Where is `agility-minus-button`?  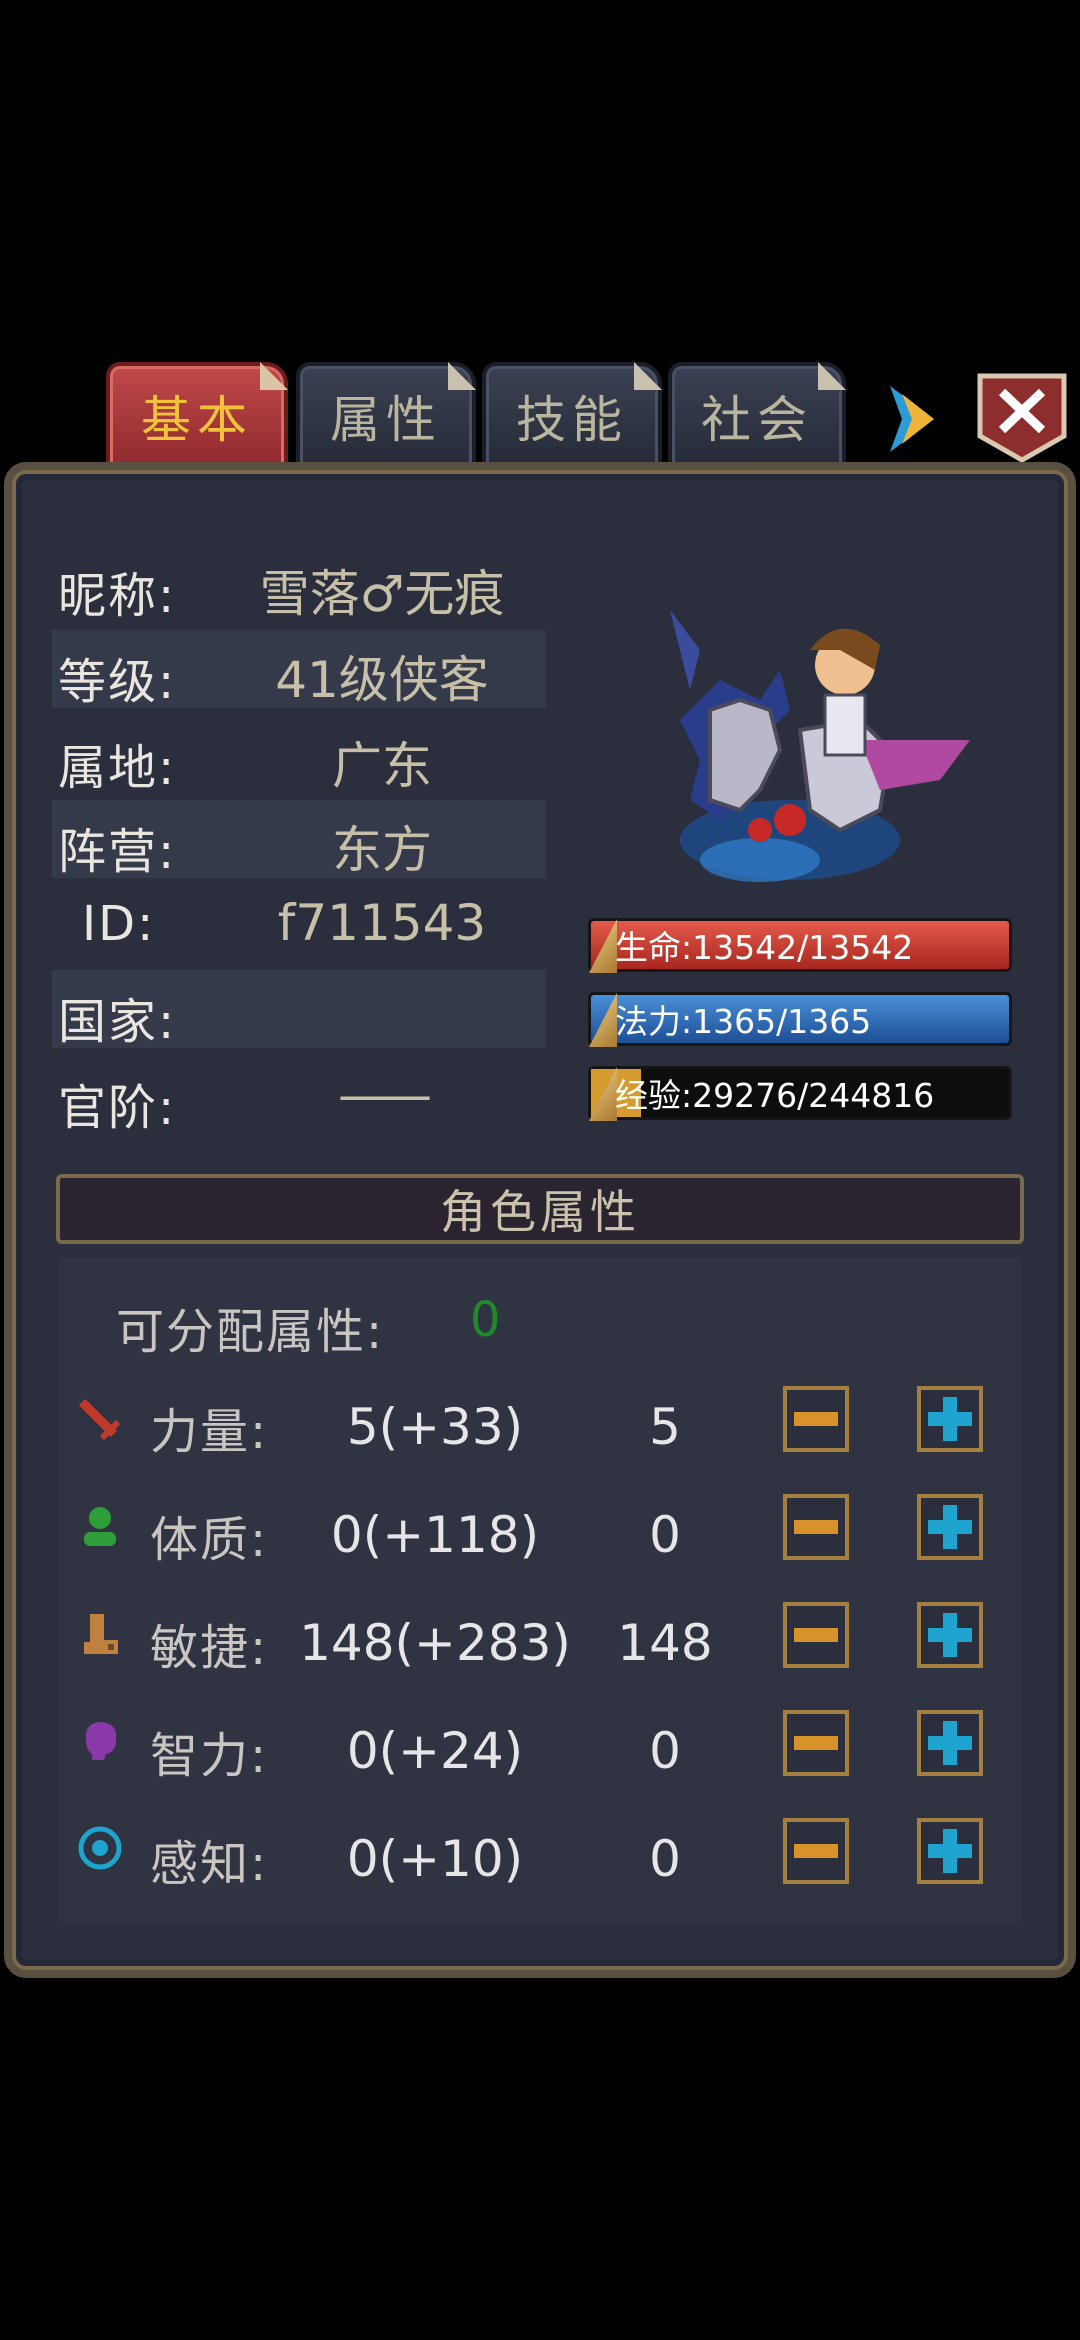
agility-minus-button is located at coordinates (816, 1635).